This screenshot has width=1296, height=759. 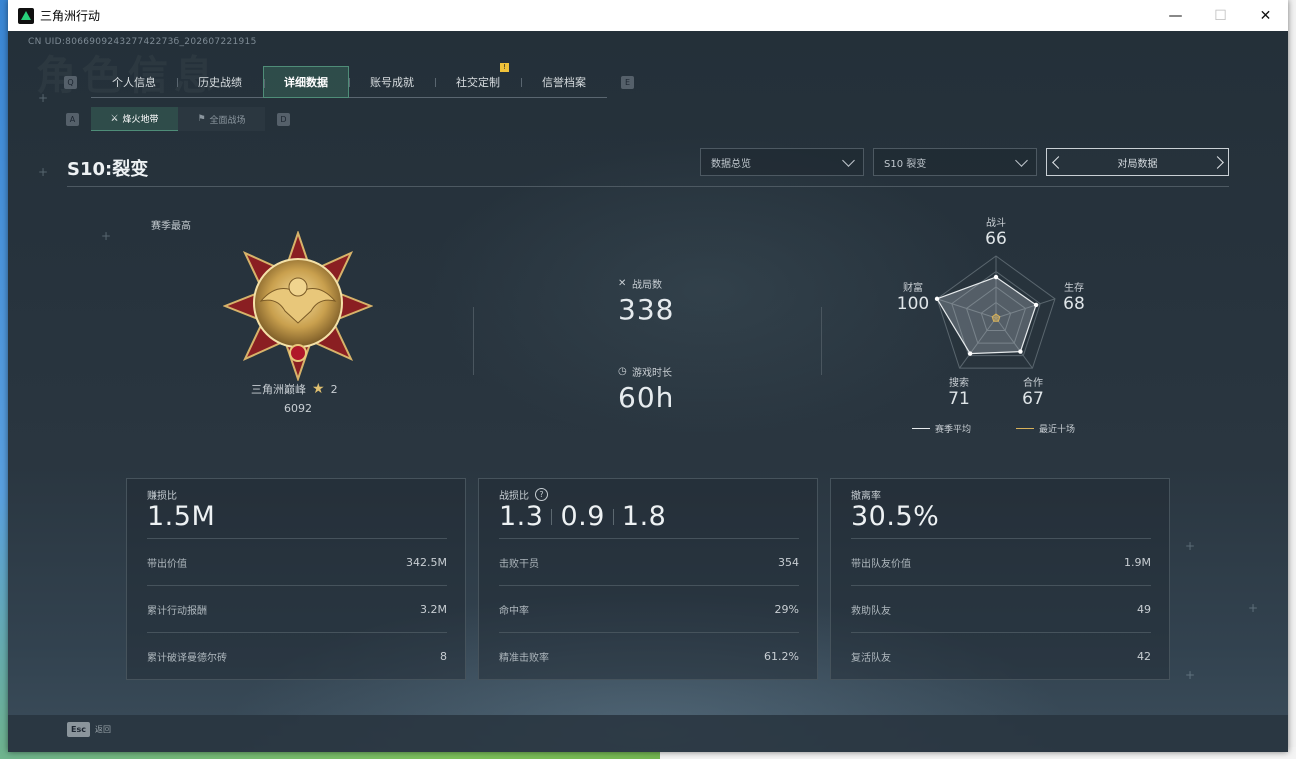 I want to click on tab-match-history: 历史战绩, so click(x=220, y=82).